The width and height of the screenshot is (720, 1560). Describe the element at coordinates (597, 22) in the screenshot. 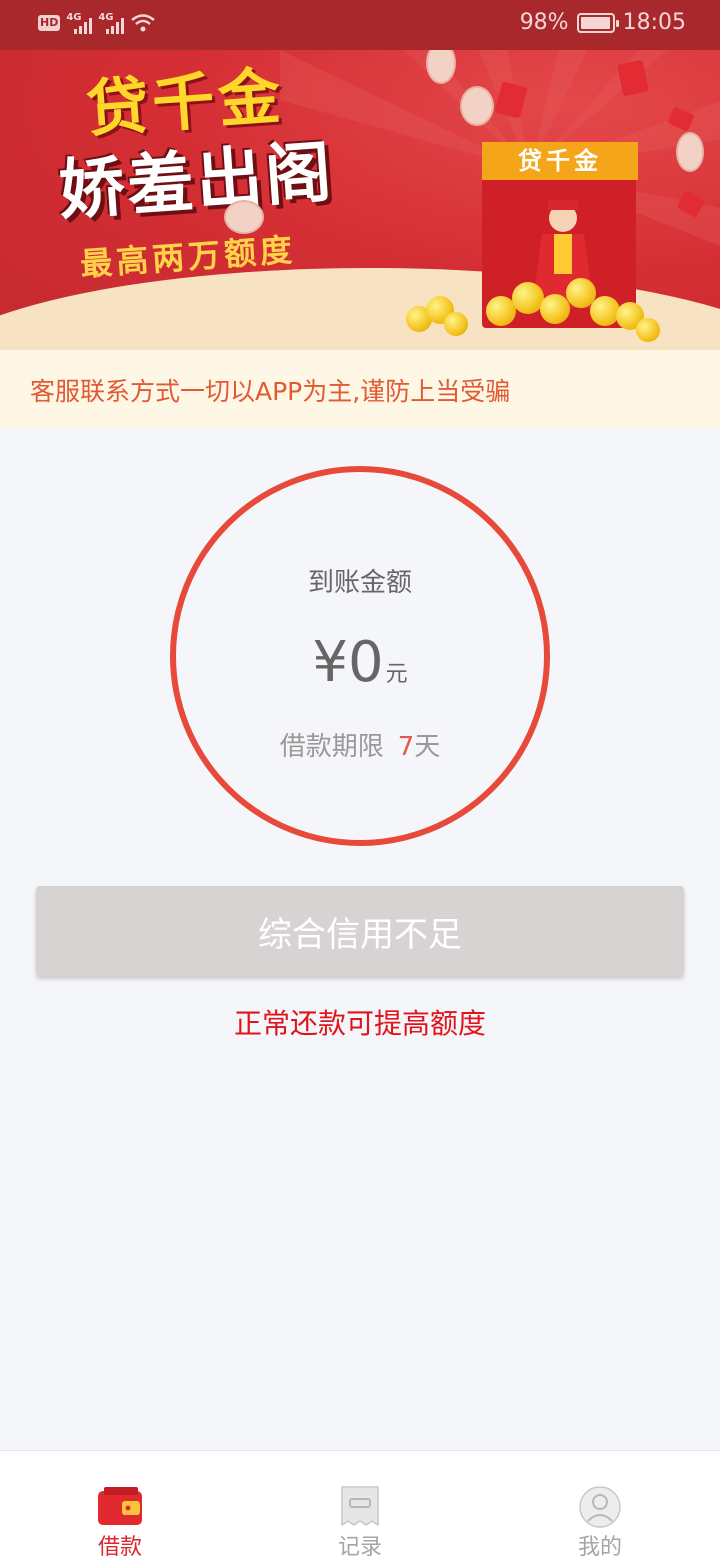

I see `battery-icon` at that location.